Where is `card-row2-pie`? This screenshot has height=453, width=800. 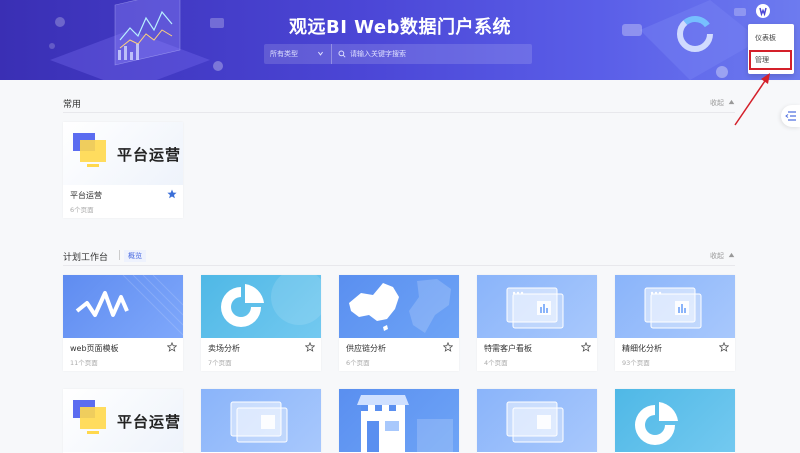
card-row2-pie is located at coordinates (675, 421).